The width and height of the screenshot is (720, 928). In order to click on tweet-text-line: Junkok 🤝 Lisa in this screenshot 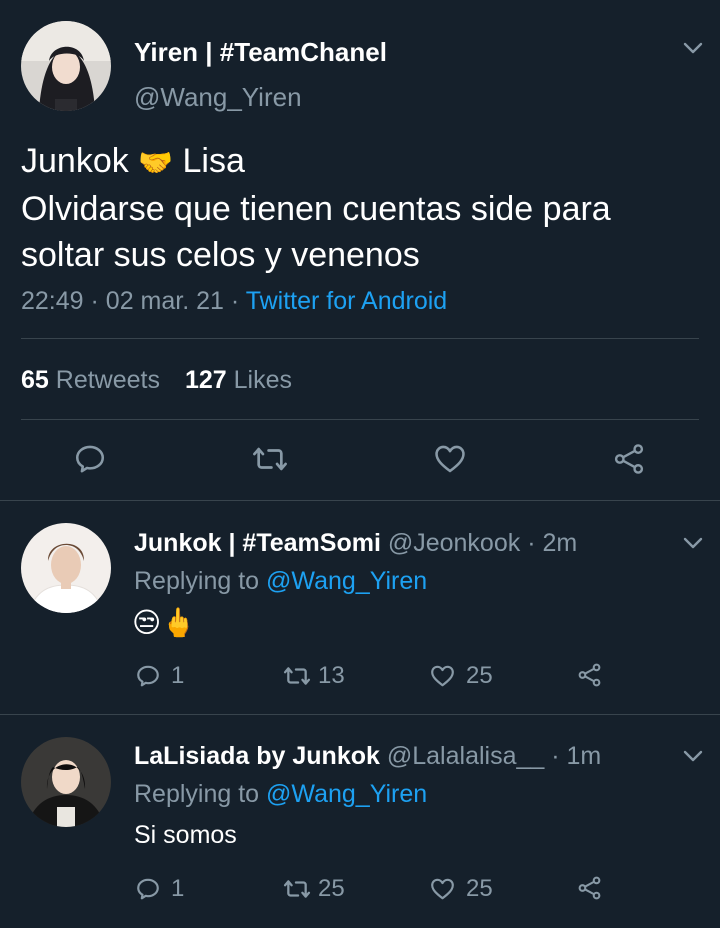, I will do `click(366, 162)`.